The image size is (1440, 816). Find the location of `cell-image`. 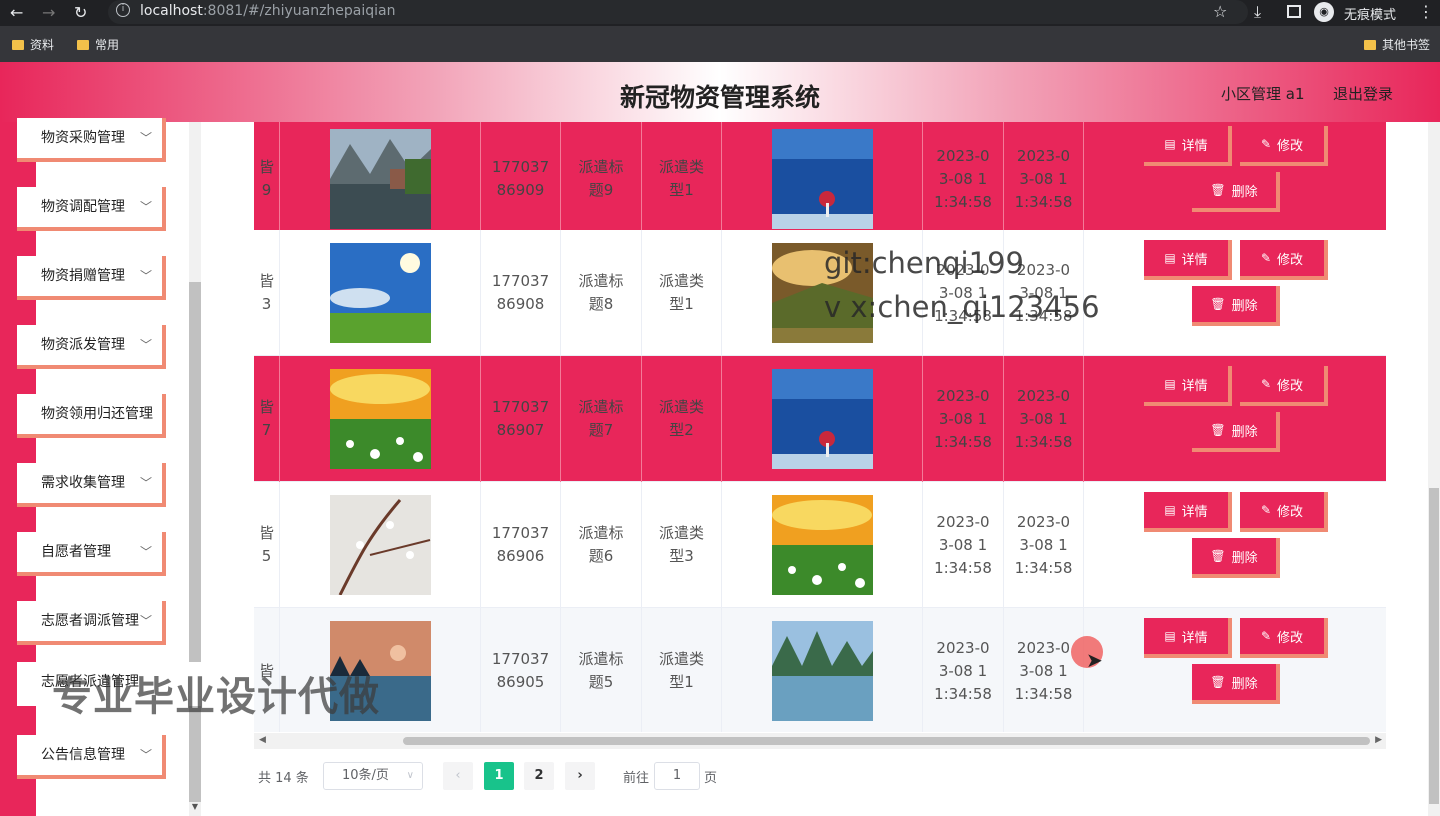

cell-image is located at coordinates (380, 419).